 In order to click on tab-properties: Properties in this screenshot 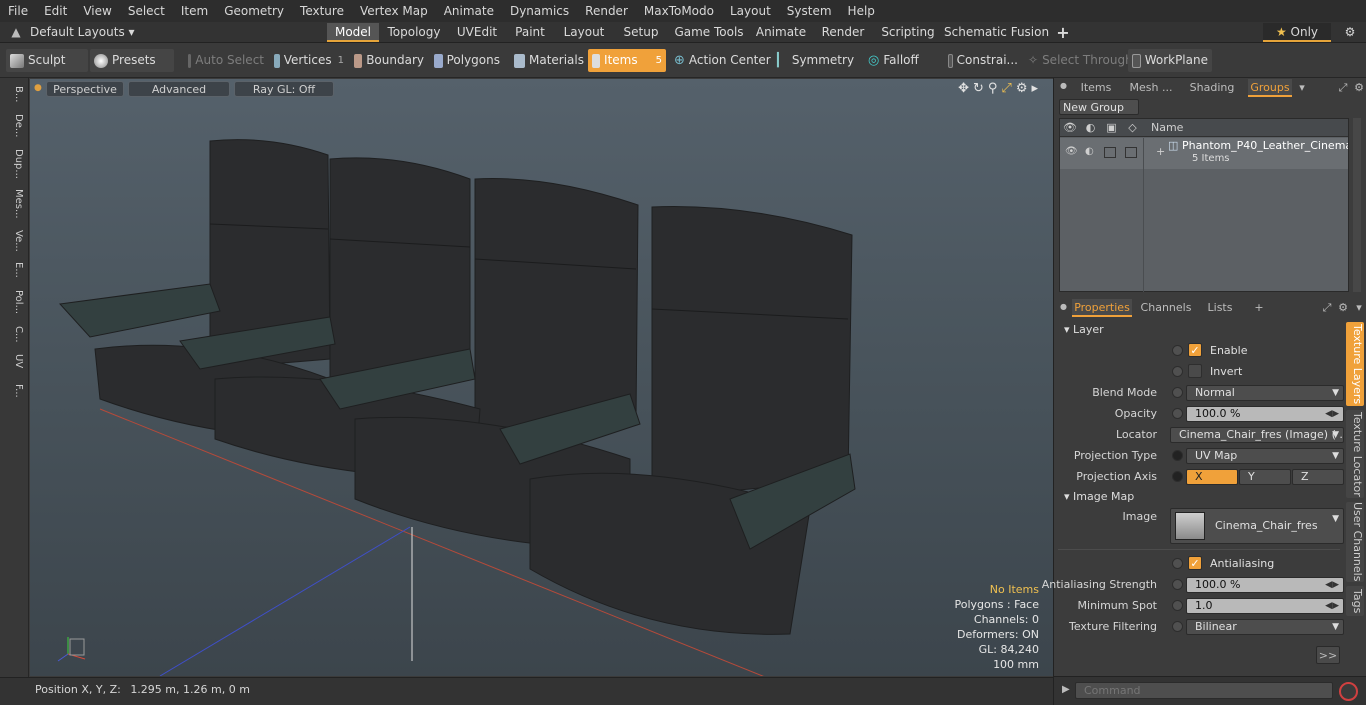, I will do `click(1102, 308)`.